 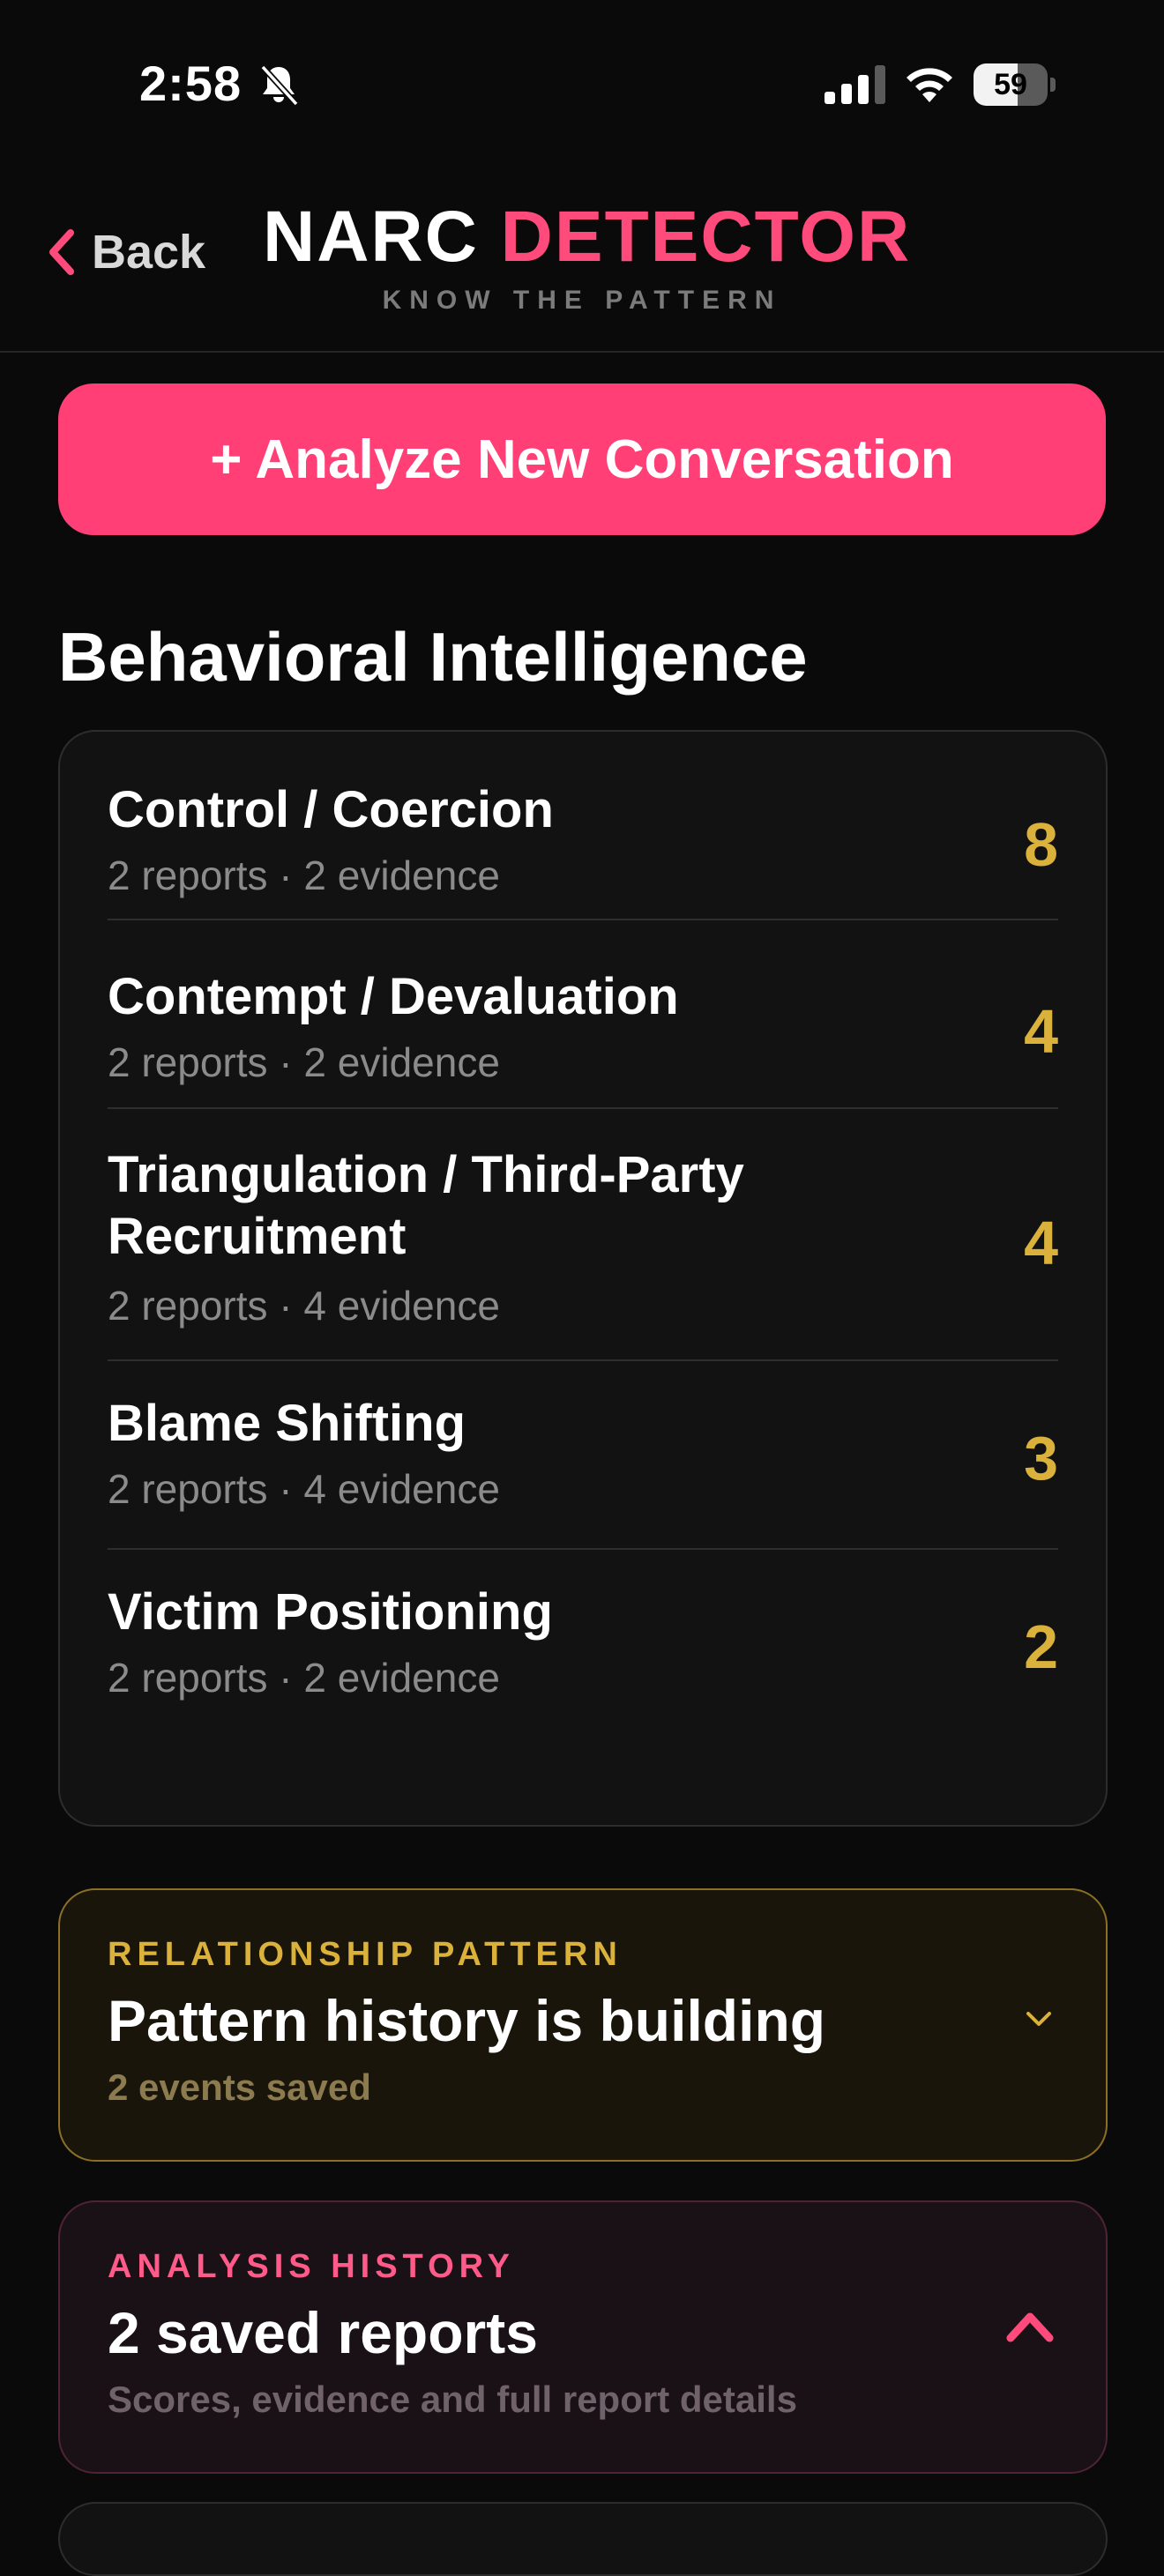 I want to click on pattern-heading: Pattern history is building, so click(x=467, y=2020).